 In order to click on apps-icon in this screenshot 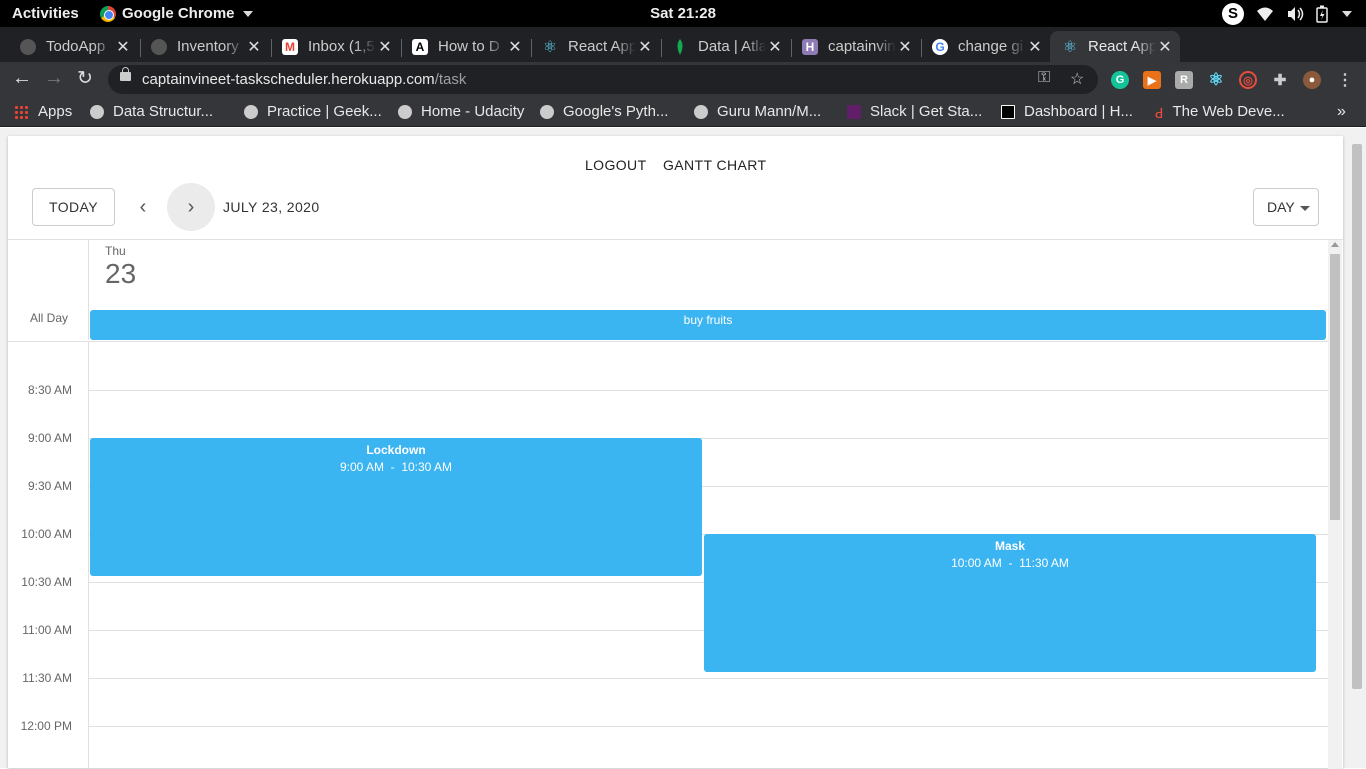, I will do `click(21, 111)`.